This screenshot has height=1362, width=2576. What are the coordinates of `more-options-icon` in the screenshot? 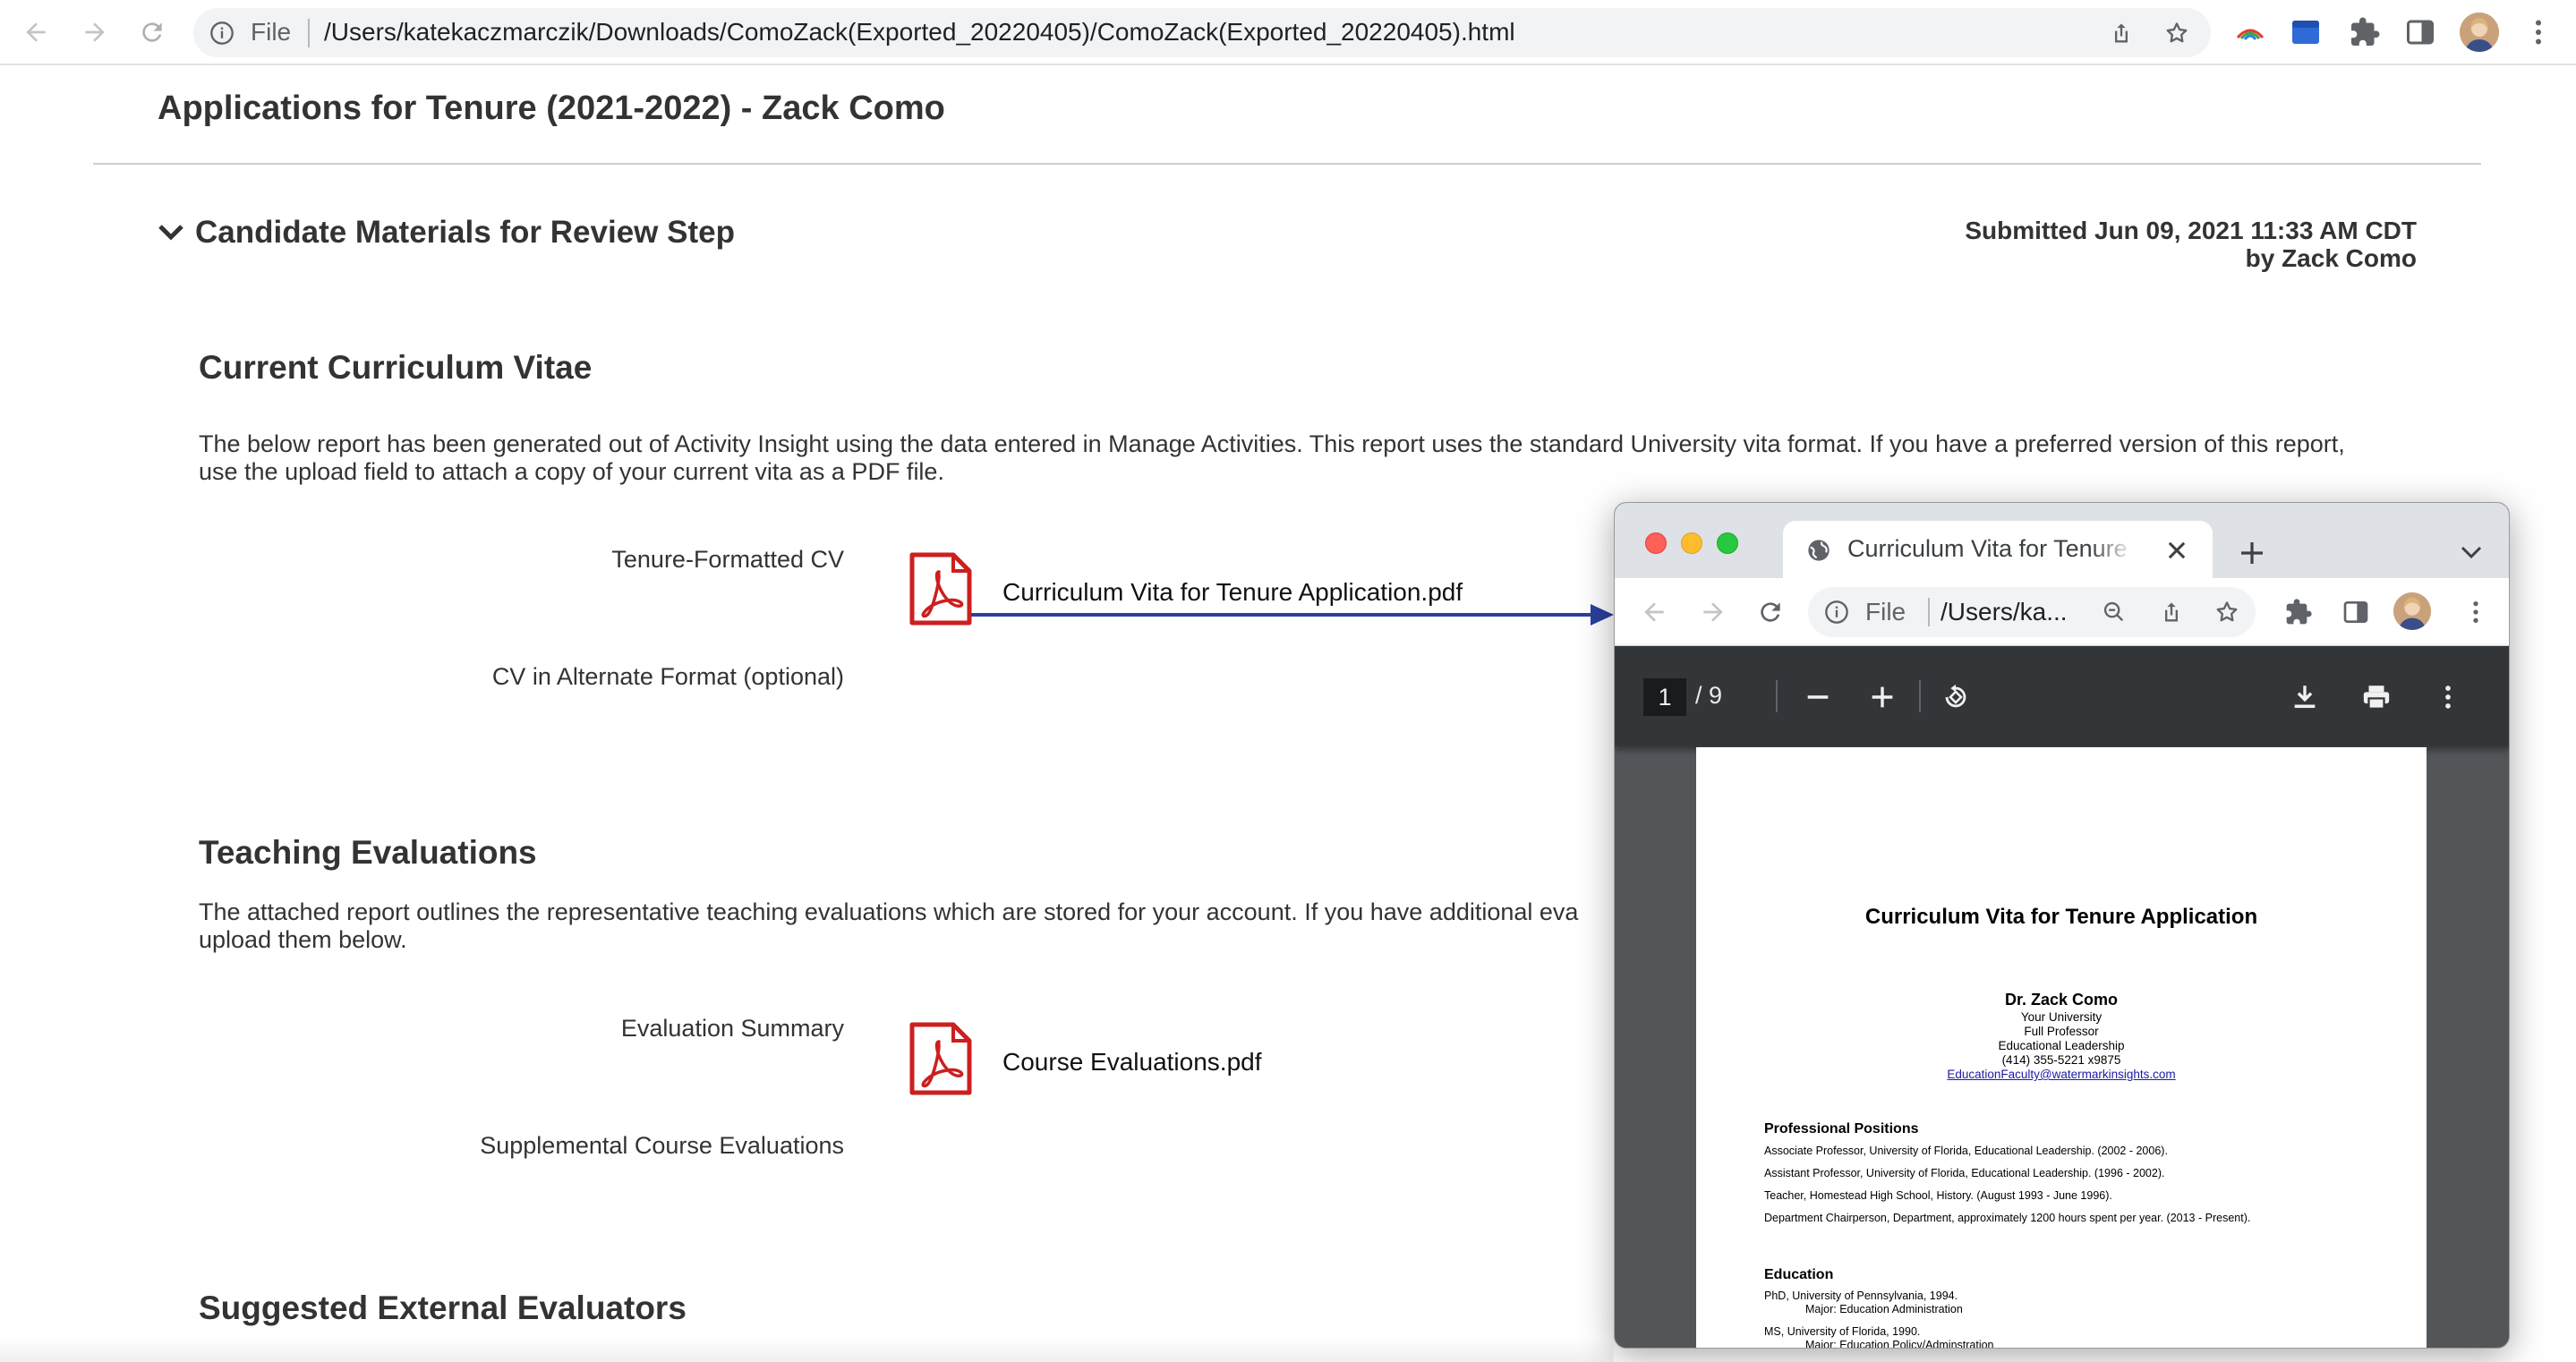 It's located at (2448, 697).